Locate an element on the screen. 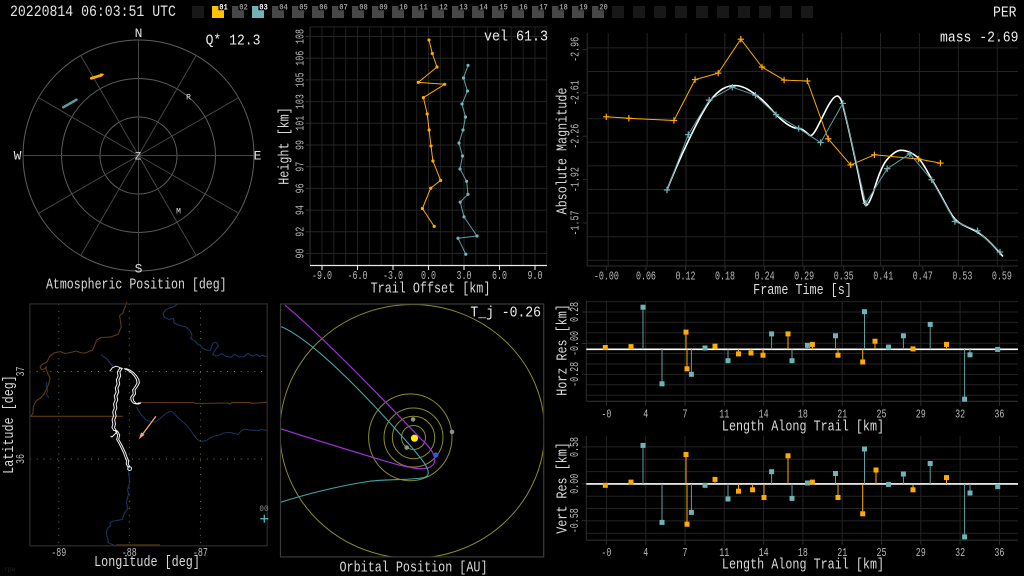 The image size is (1024, 576). svg-text: 12 is located at coordinates (443, 7).